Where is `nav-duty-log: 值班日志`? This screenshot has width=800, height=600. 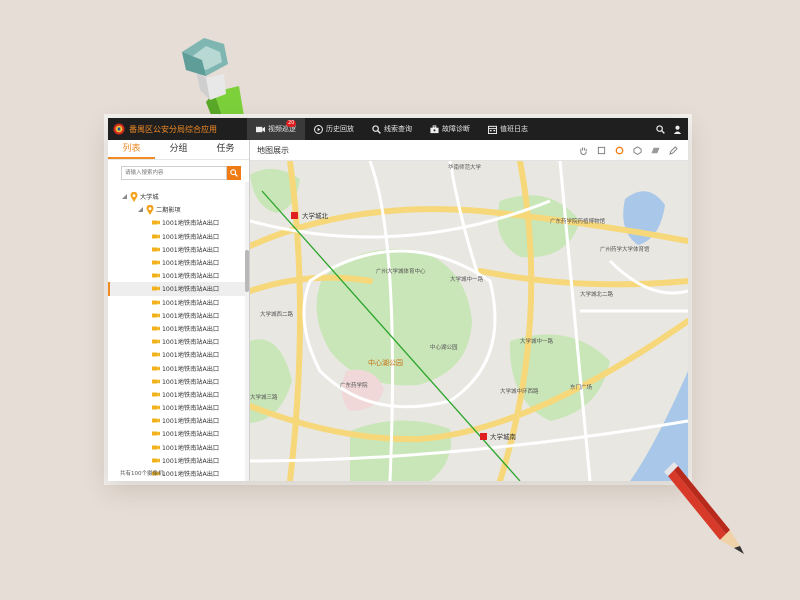 nav-duty-log: 值班日志 is located at coordinates (508, 129).